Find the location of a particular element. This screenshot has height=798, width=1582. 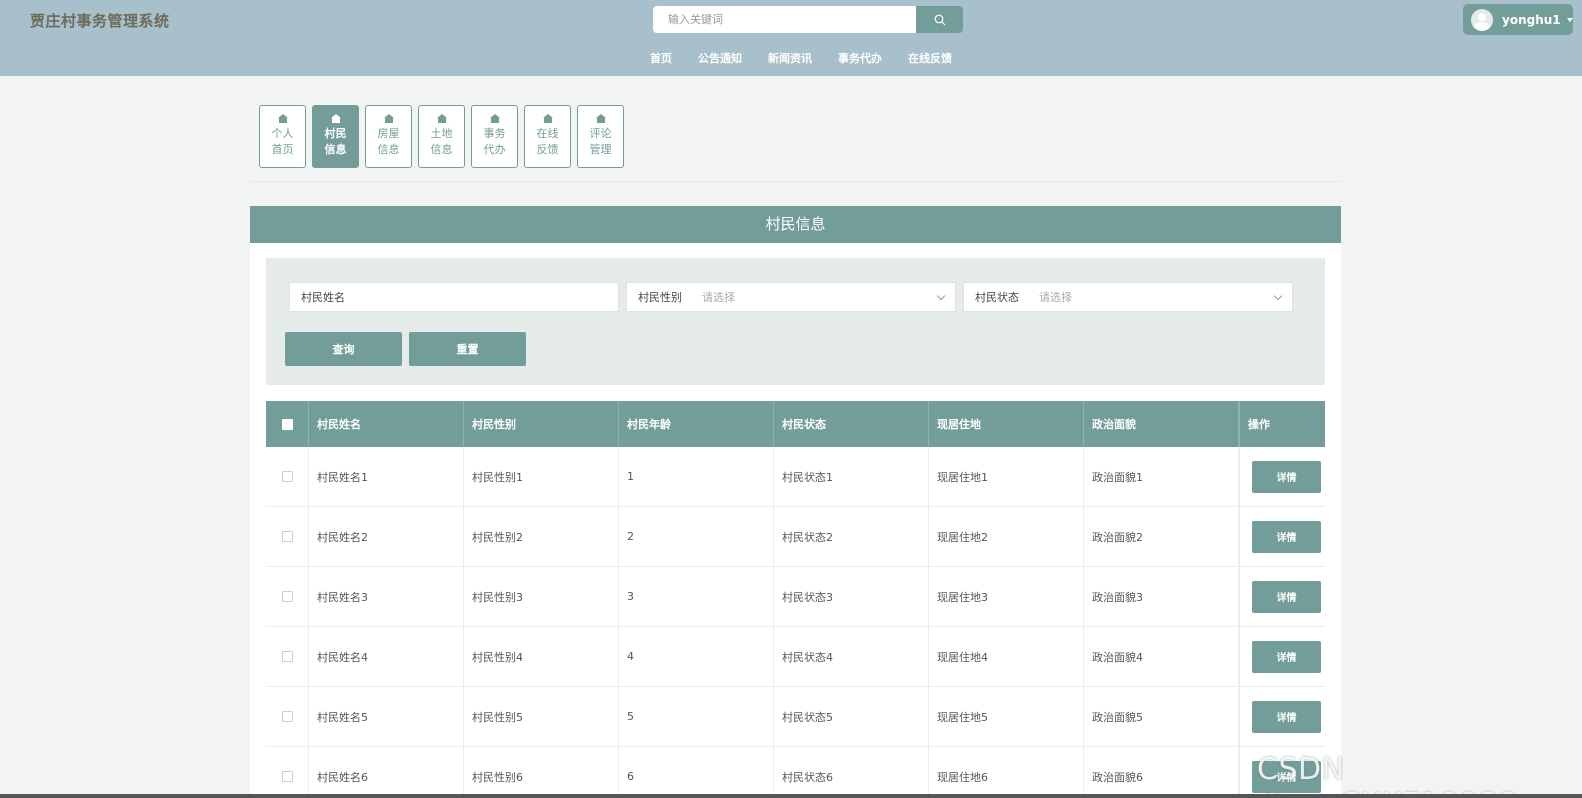

nav-notices: 公告通知 is located at coordinates (720, 58).